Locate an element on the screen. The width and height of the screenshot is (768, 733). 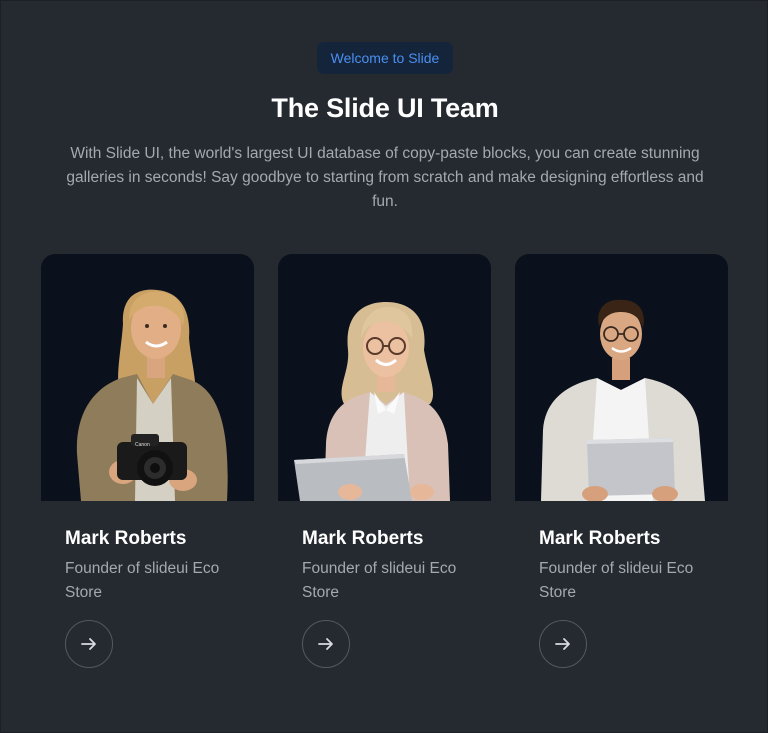
svg-text: Canon is located at coordinates (142, 445).